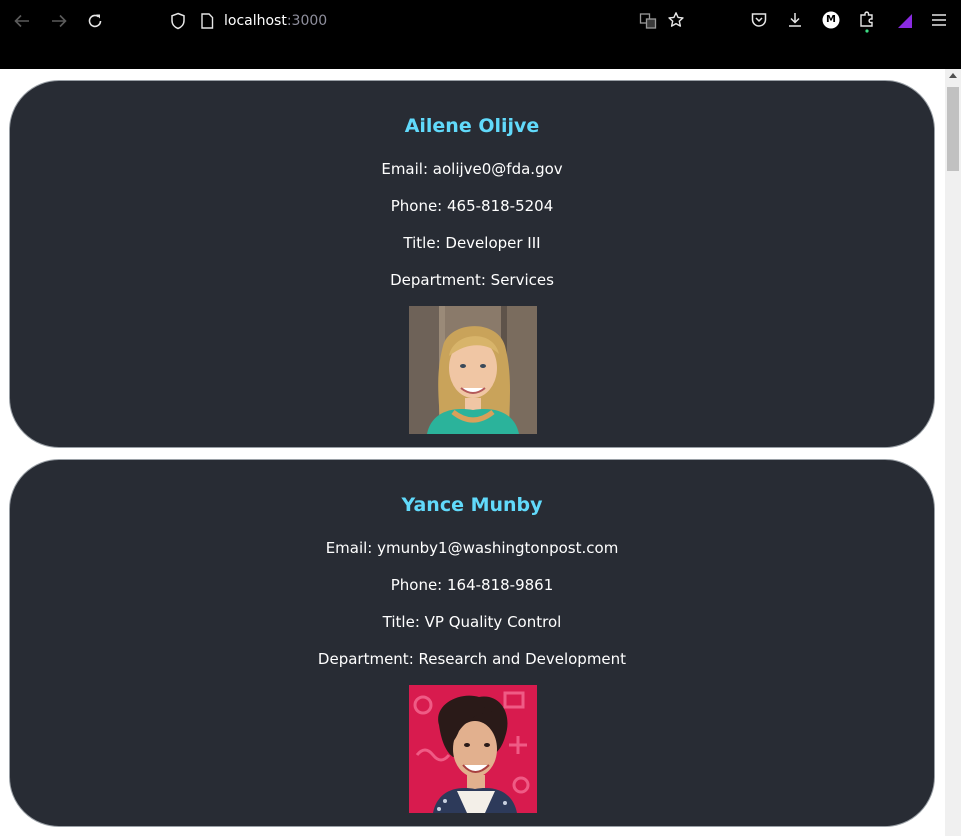 This screenshot has height=836, width=961. I want to click on shield-icon, so click(178, 21).